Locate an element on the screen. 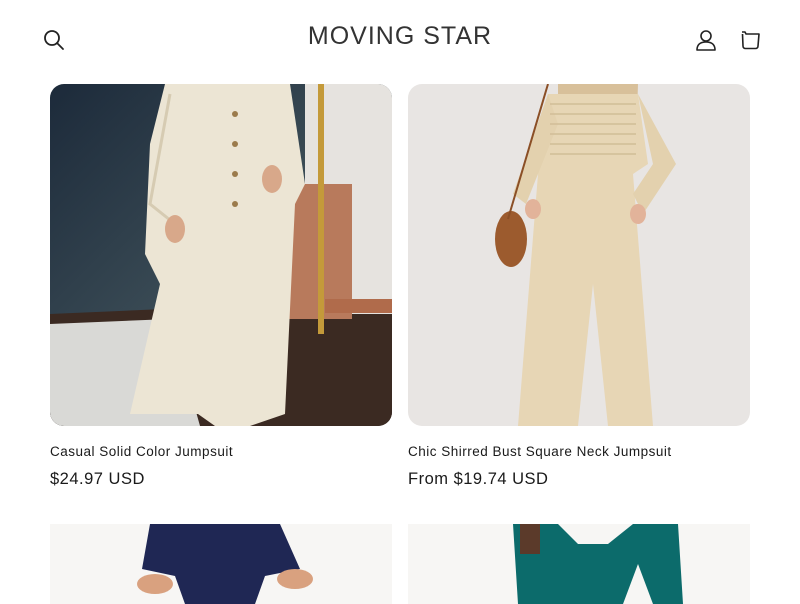  cart-icon is located at coordinates (750, 40).